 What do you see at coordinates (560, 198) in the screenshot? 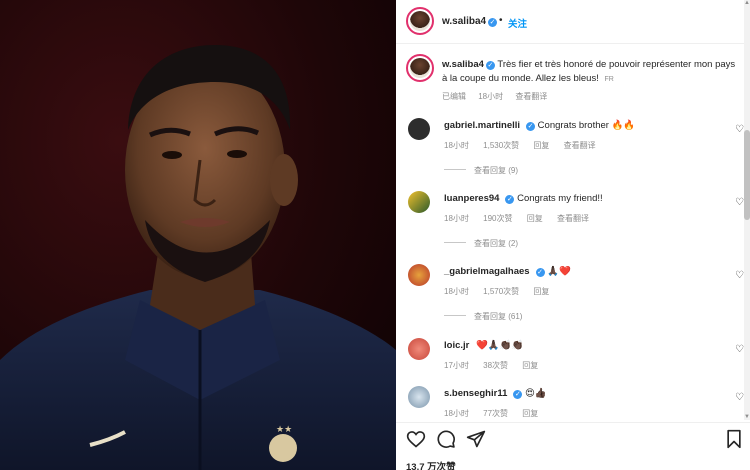
I see `comment-body: Congrats my friend!!` at bounding box center [560, 198].